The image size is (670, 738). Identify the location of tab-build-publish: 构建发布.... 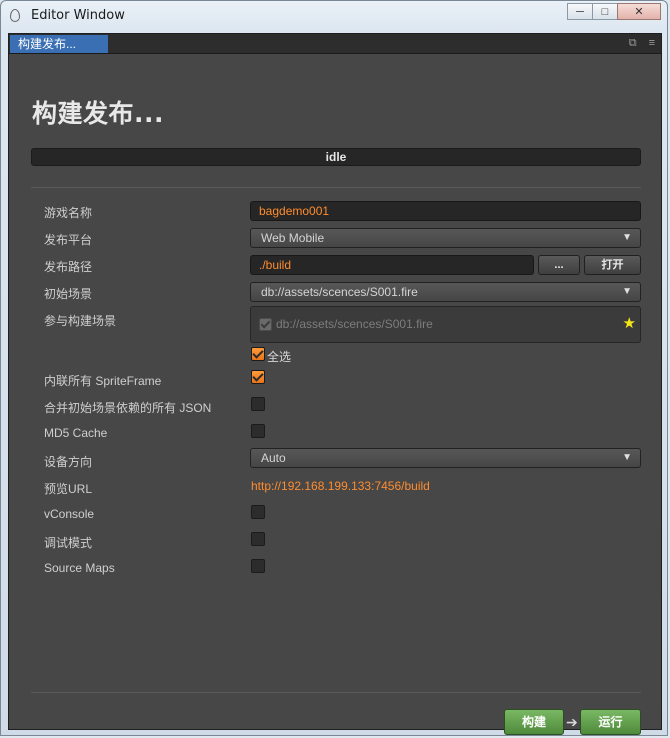
(59, 44).